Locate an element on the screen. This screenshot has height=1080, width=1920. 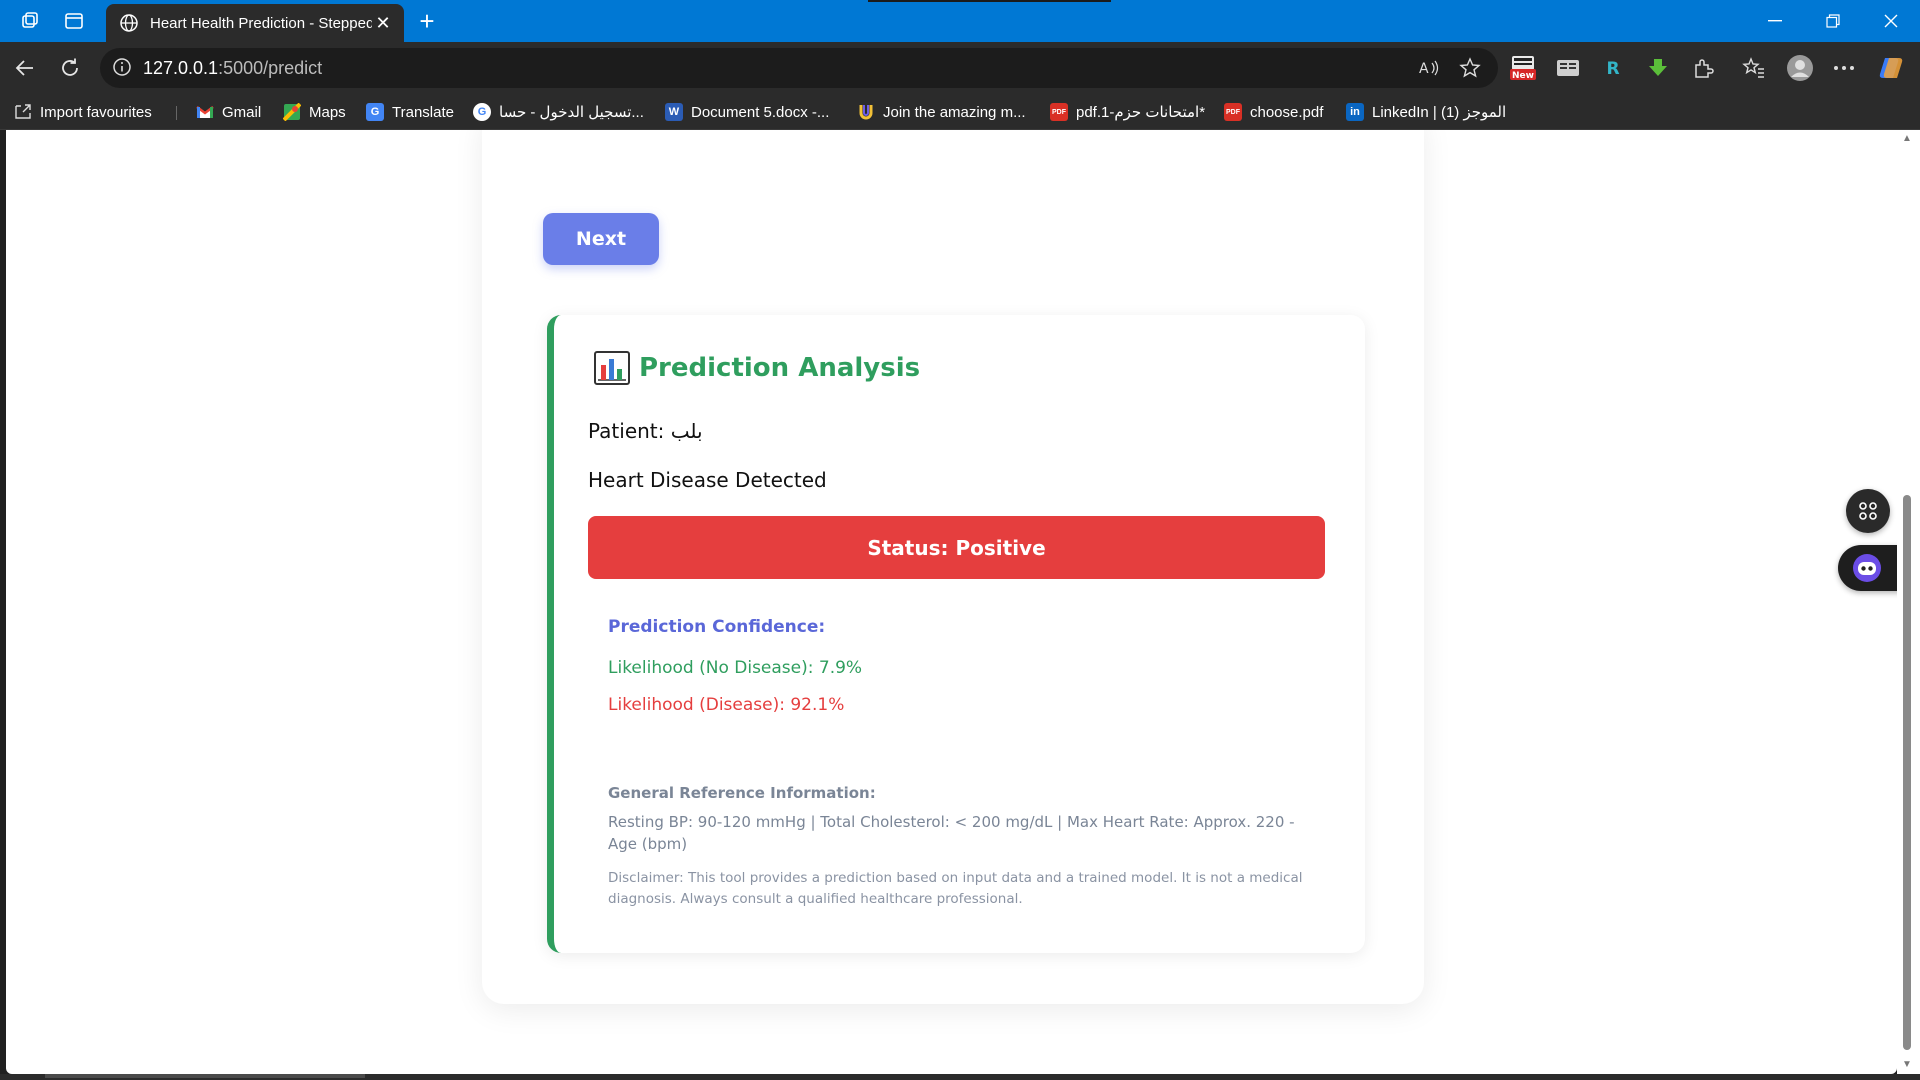
restore-icon is located at coordinates (1833, 21).